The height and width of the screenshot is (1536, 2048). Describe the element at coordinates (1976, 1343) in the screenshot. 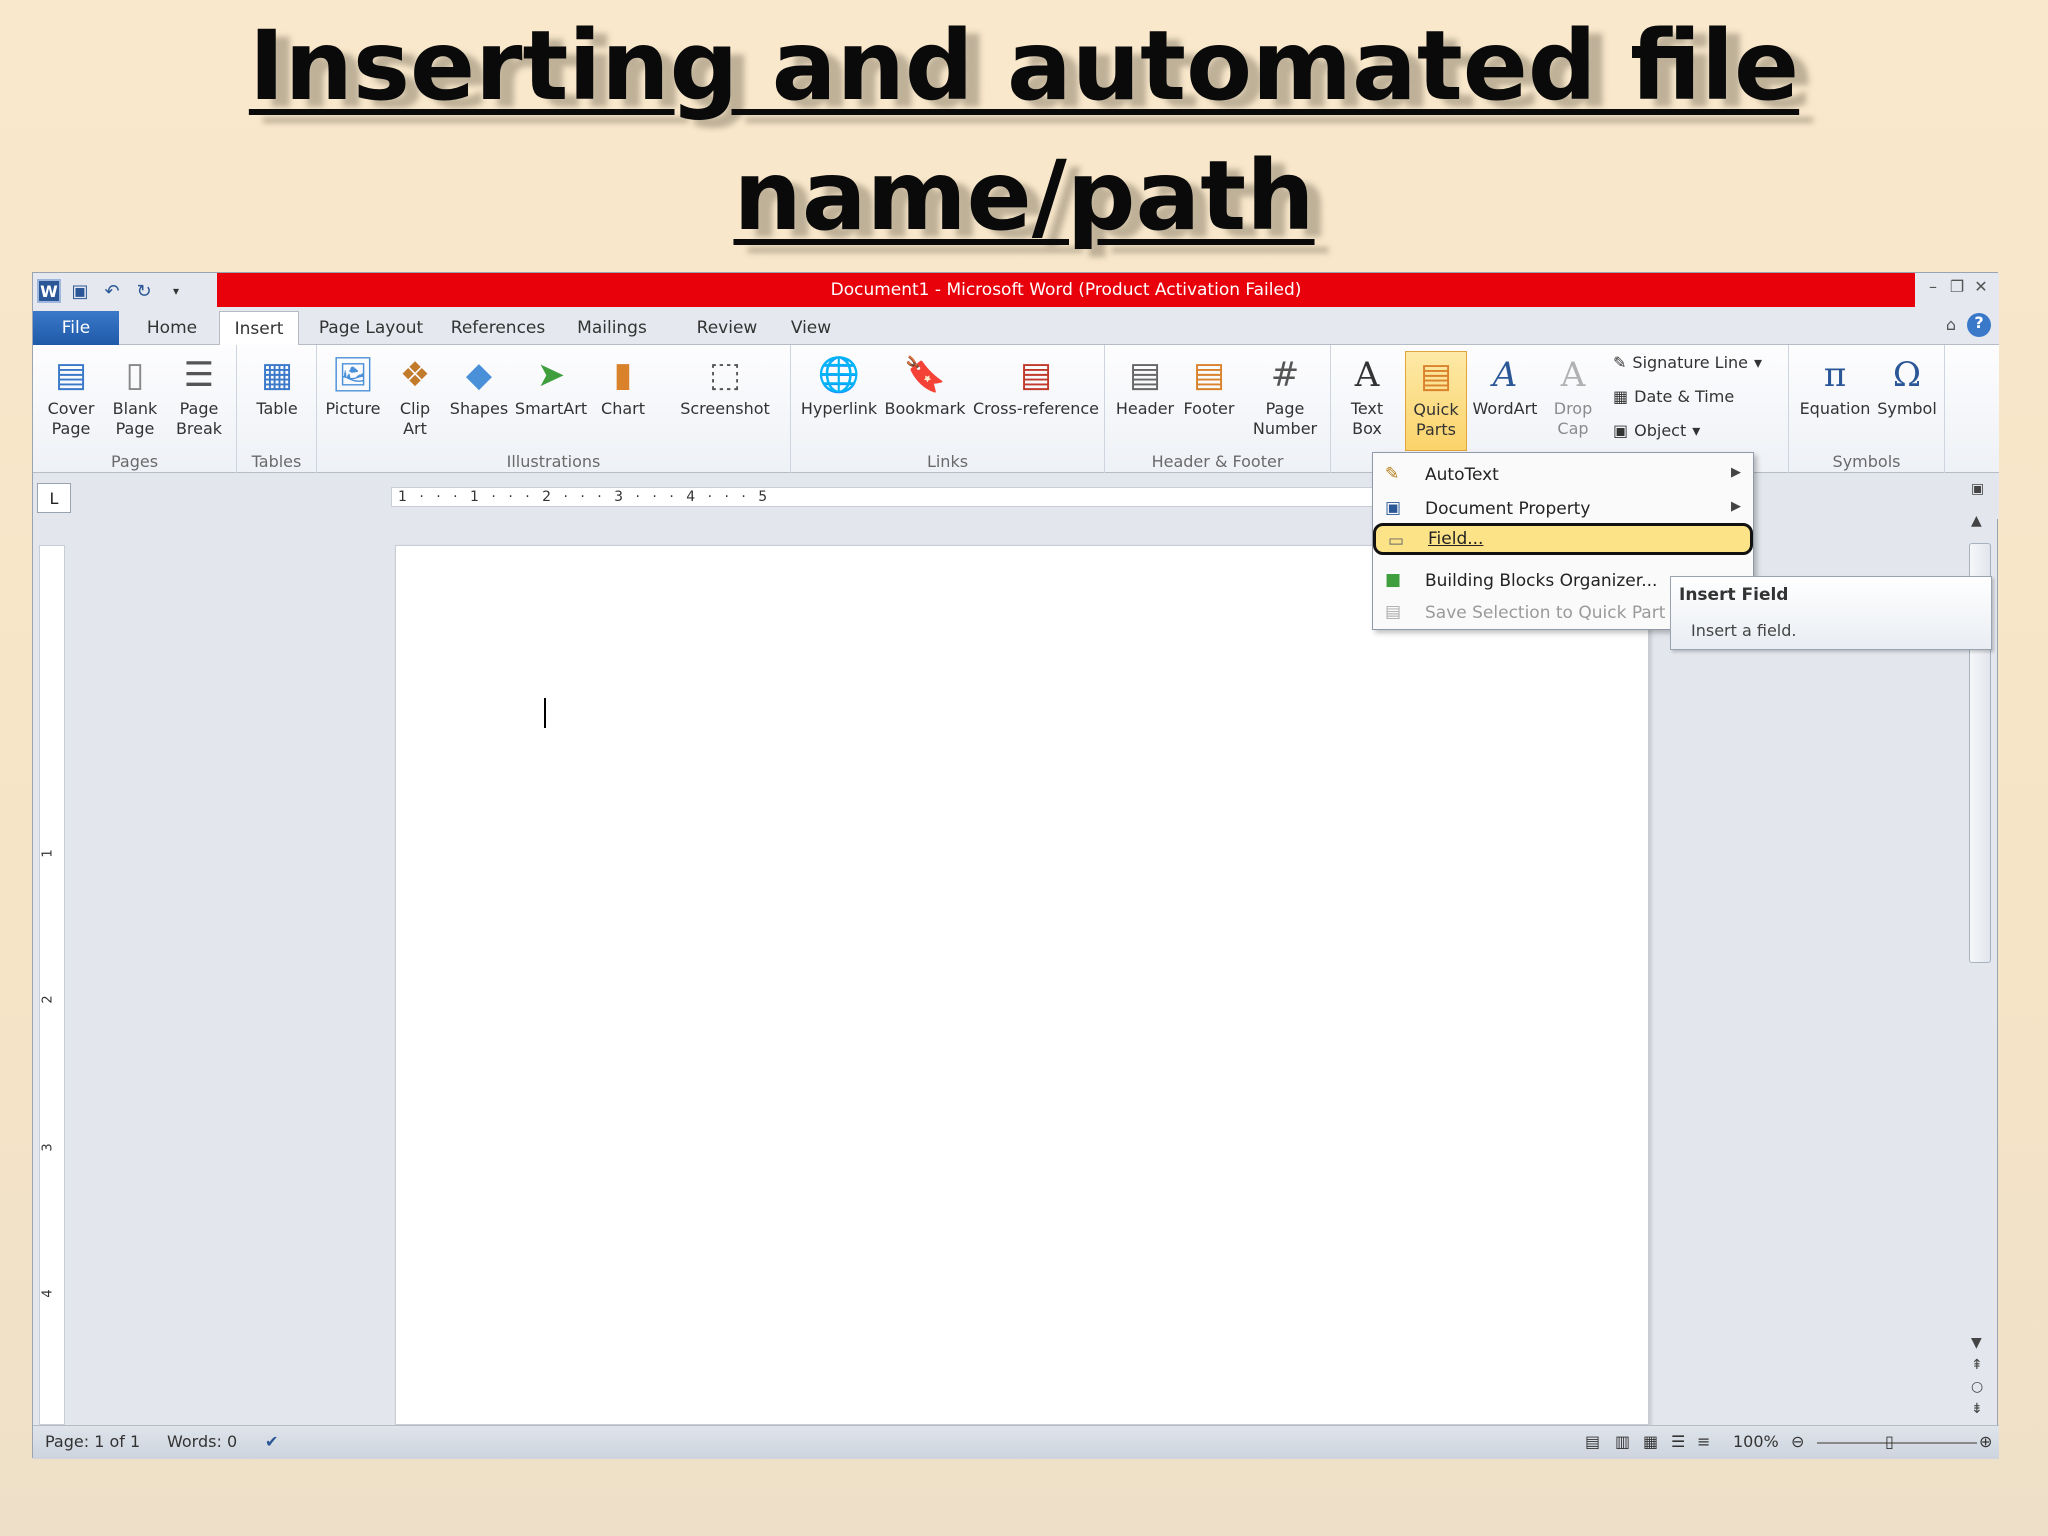

I see `scroll-down-icon: ▼` at that location.